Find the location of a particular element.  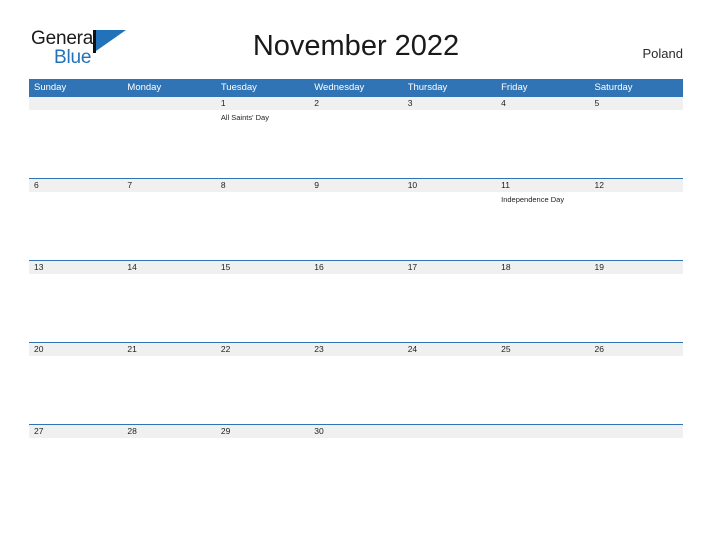

day-number: 24 is located at coordinates (412, 349).